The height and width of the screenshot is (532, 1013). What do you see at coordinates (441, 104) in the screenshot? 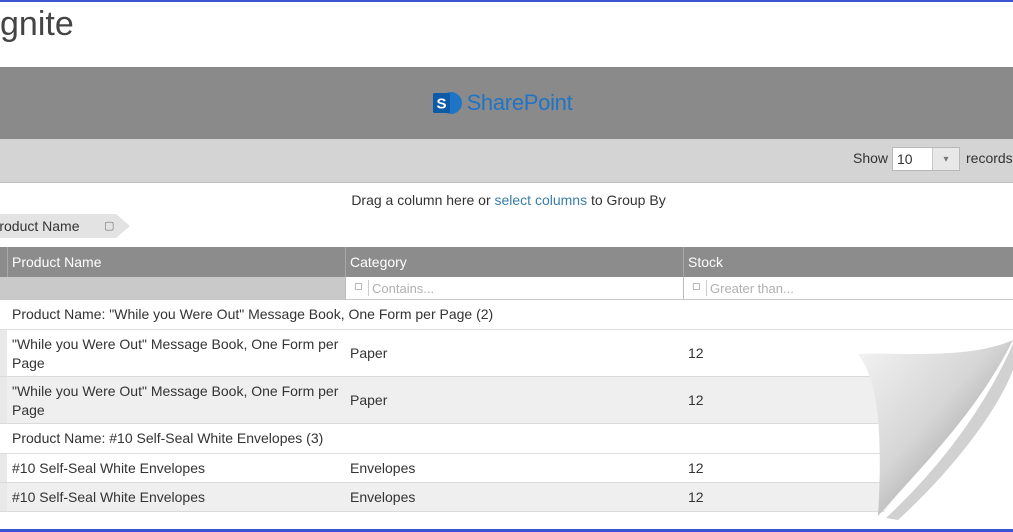
I see `svg-text: S` at bounding box center [441, 104].